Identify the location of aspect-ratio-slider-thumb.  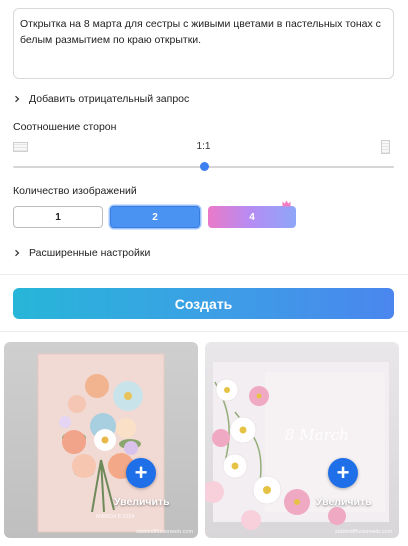
(204, 166).